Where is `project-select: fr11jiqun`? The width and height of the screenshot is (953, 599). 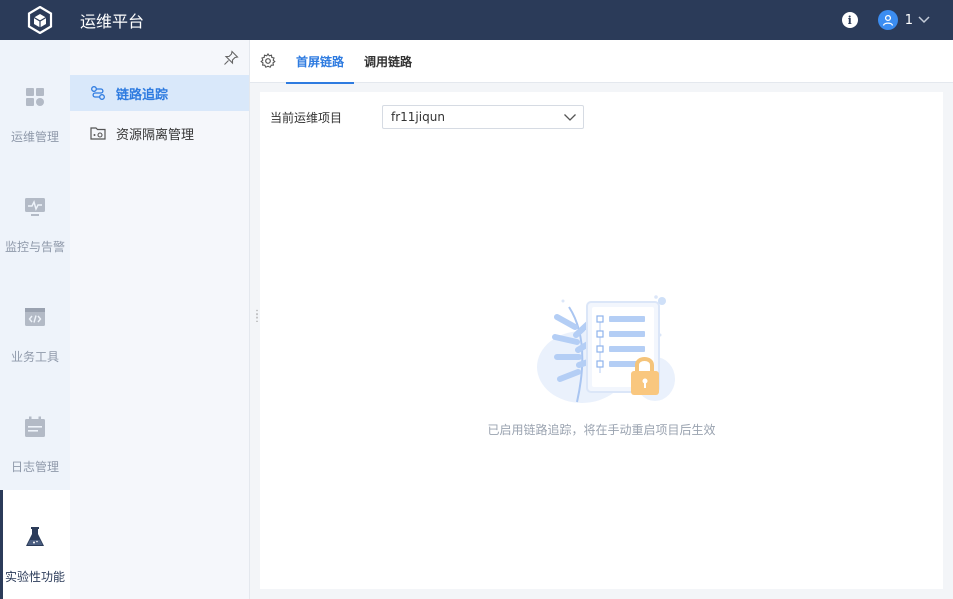
project-select: fr11jiqun is located at coordinates (483, 117).